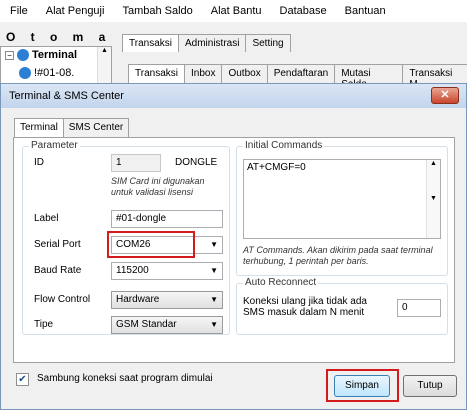  What do you see at coordinates (212, 43) in the screenshot?
I see `tab-administrasi: Administrasi` at bounding box center [212, 43].